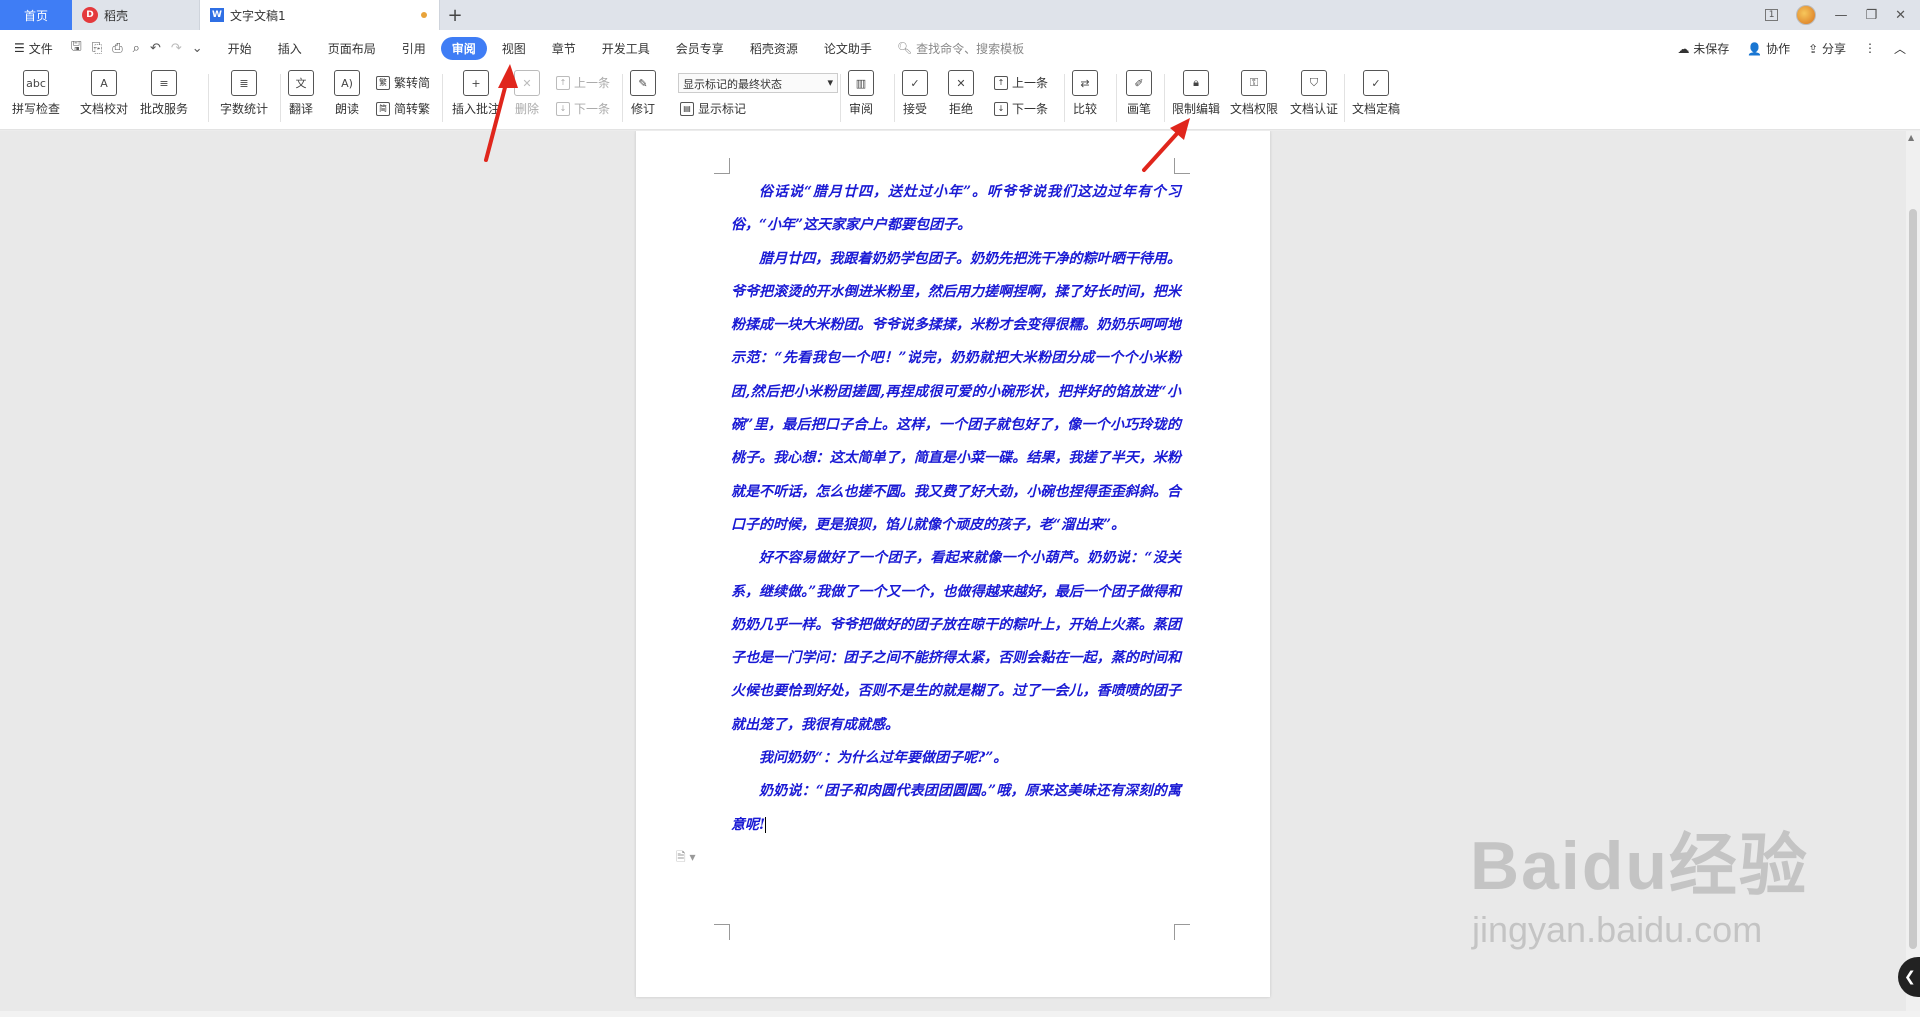 The image size is (1920, 1017). I want to click on comment-delete-icon: ✕, so click(527, 83).